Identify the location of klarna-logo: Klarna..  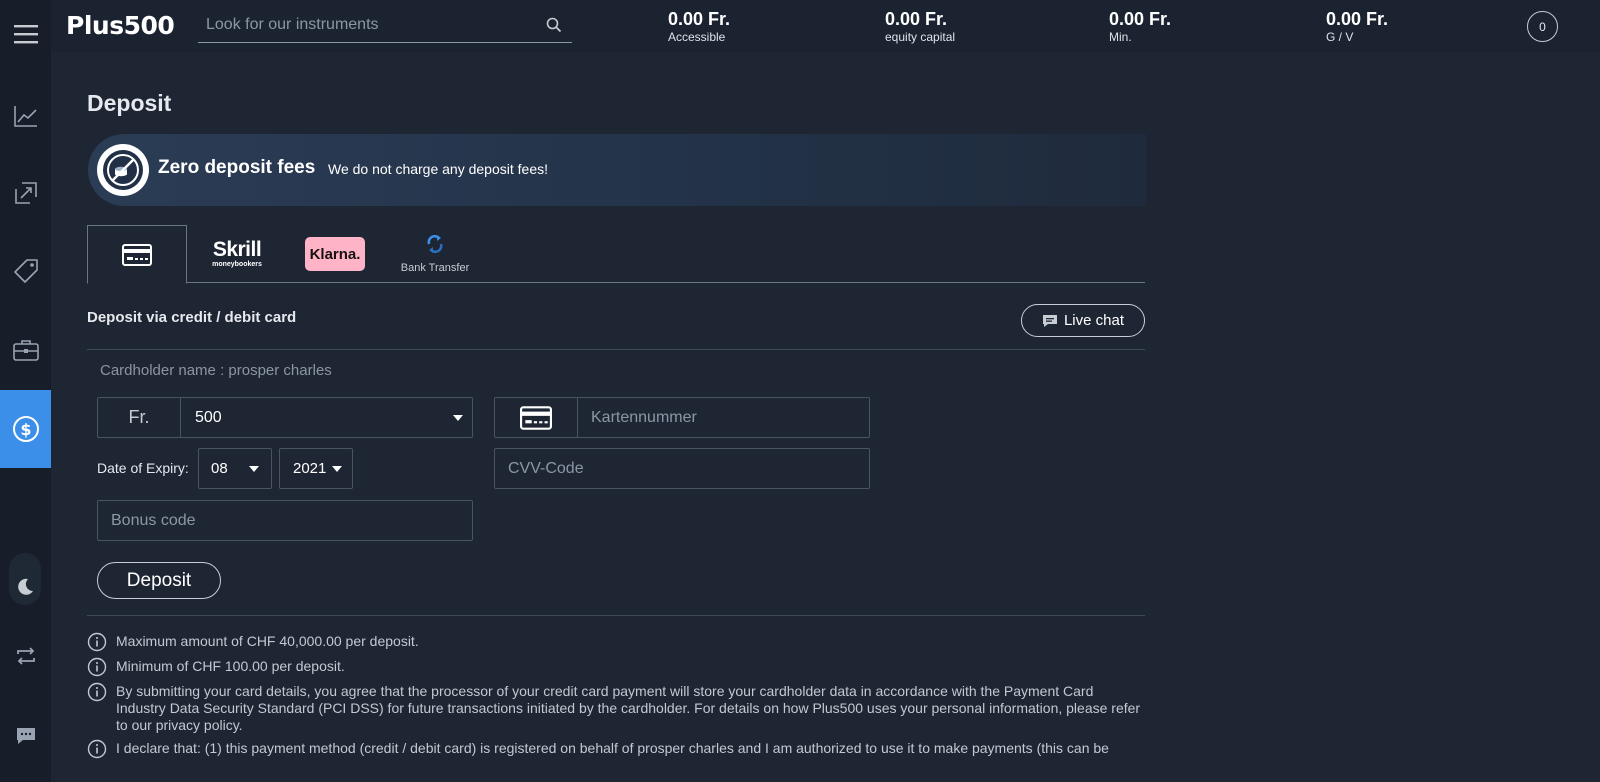
(335, 254).